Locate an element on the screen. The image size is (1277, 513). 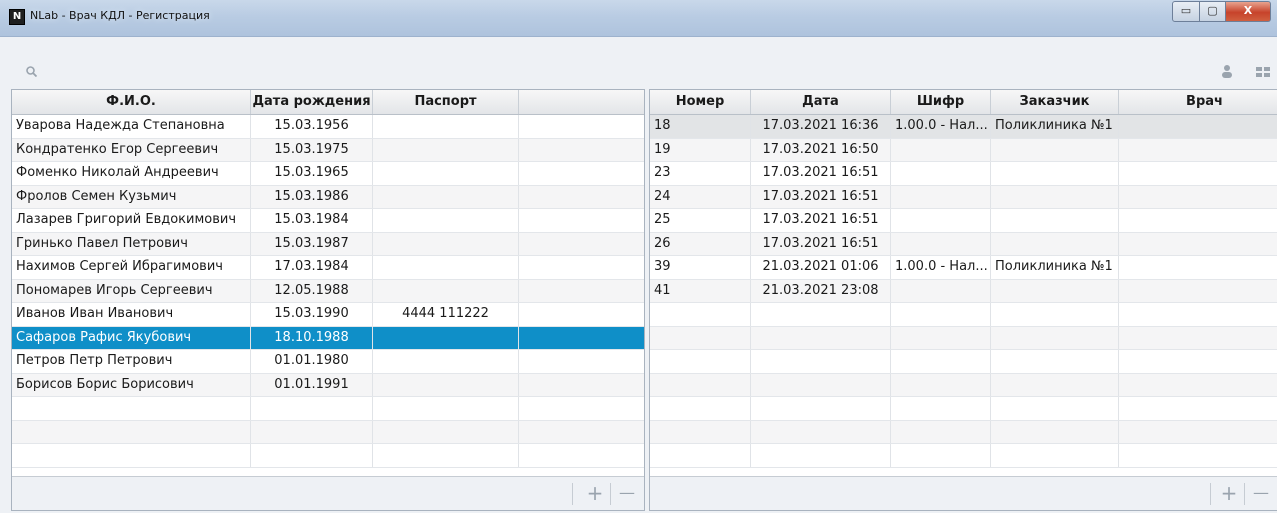
user-icon is located at coordinates (1227, 71).